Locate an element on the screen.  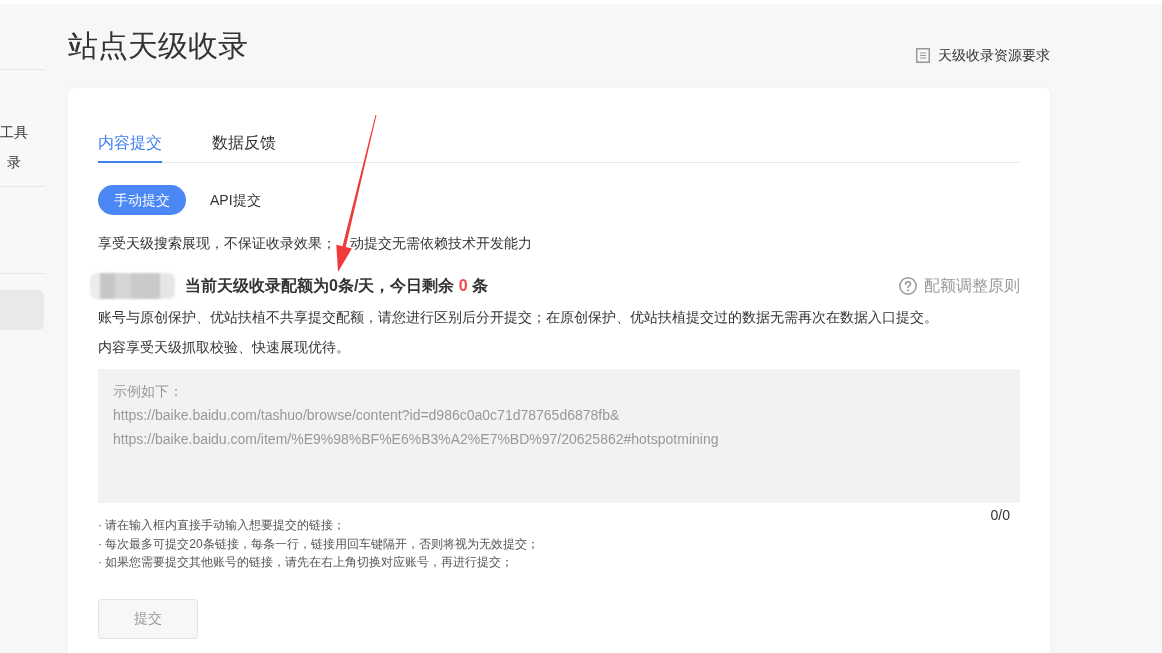
description-text: 动提交无需依赖技术开发能力 is located at coordinates (441, 243).